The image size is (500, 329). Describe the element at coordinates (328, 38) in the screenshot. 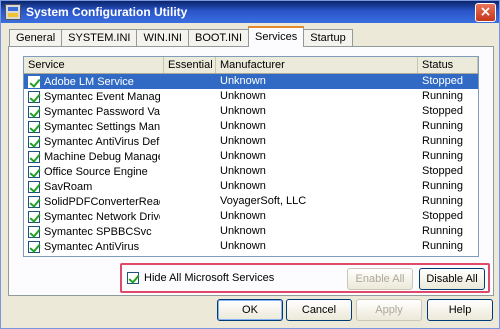

I see `tab-startup: Startup` at that location.